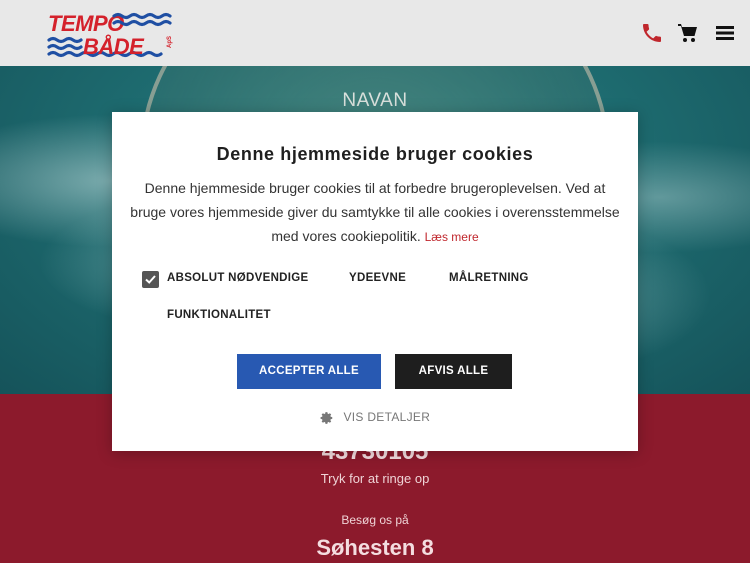 The image size is (750, 563). Describe the element at coordinates (113, 46) in the screenshot. I see `logo-text-bottom: BÅDE` at that location.